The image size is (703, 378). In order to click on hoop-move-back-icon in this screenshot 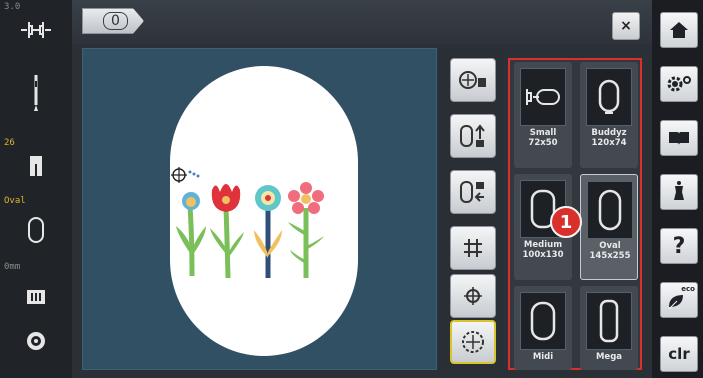, I will do `click(472, 192)`.